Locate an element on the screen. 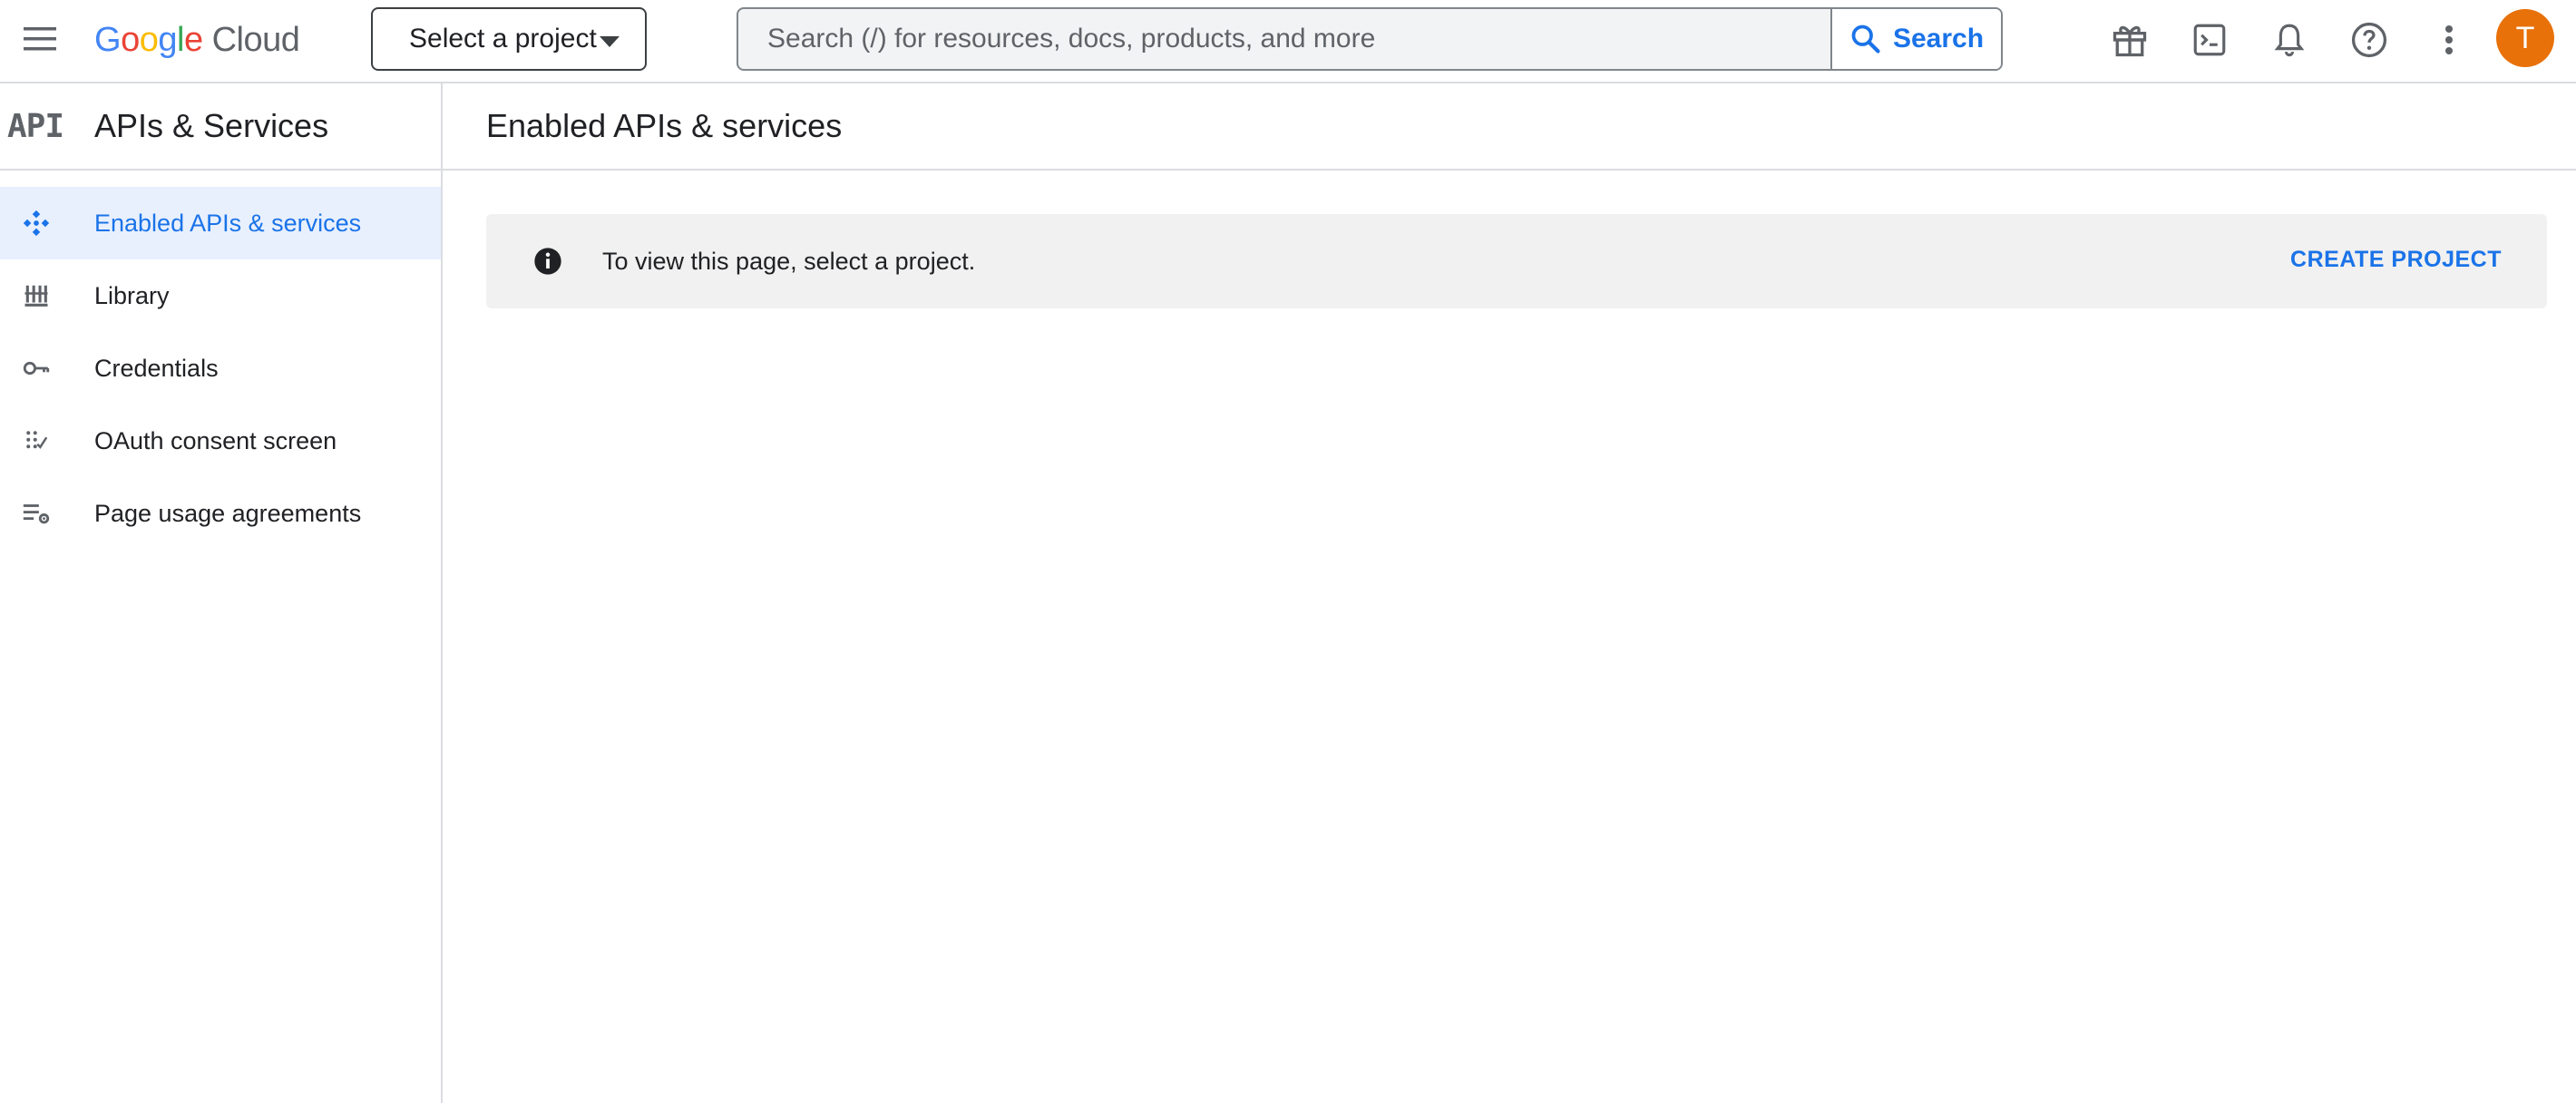  api-logo-icon: API is located at coordinates (35, 126).